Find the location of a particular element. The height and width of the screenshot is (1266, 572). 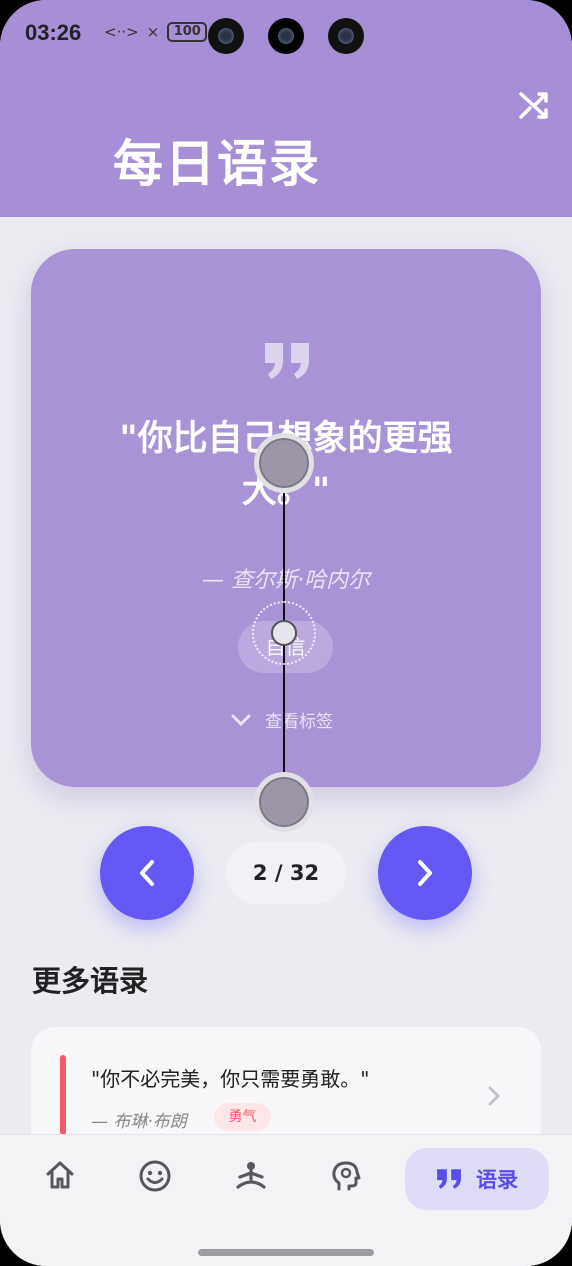

view-tags-label: 查看标签 is located at coordinates (299, 722).